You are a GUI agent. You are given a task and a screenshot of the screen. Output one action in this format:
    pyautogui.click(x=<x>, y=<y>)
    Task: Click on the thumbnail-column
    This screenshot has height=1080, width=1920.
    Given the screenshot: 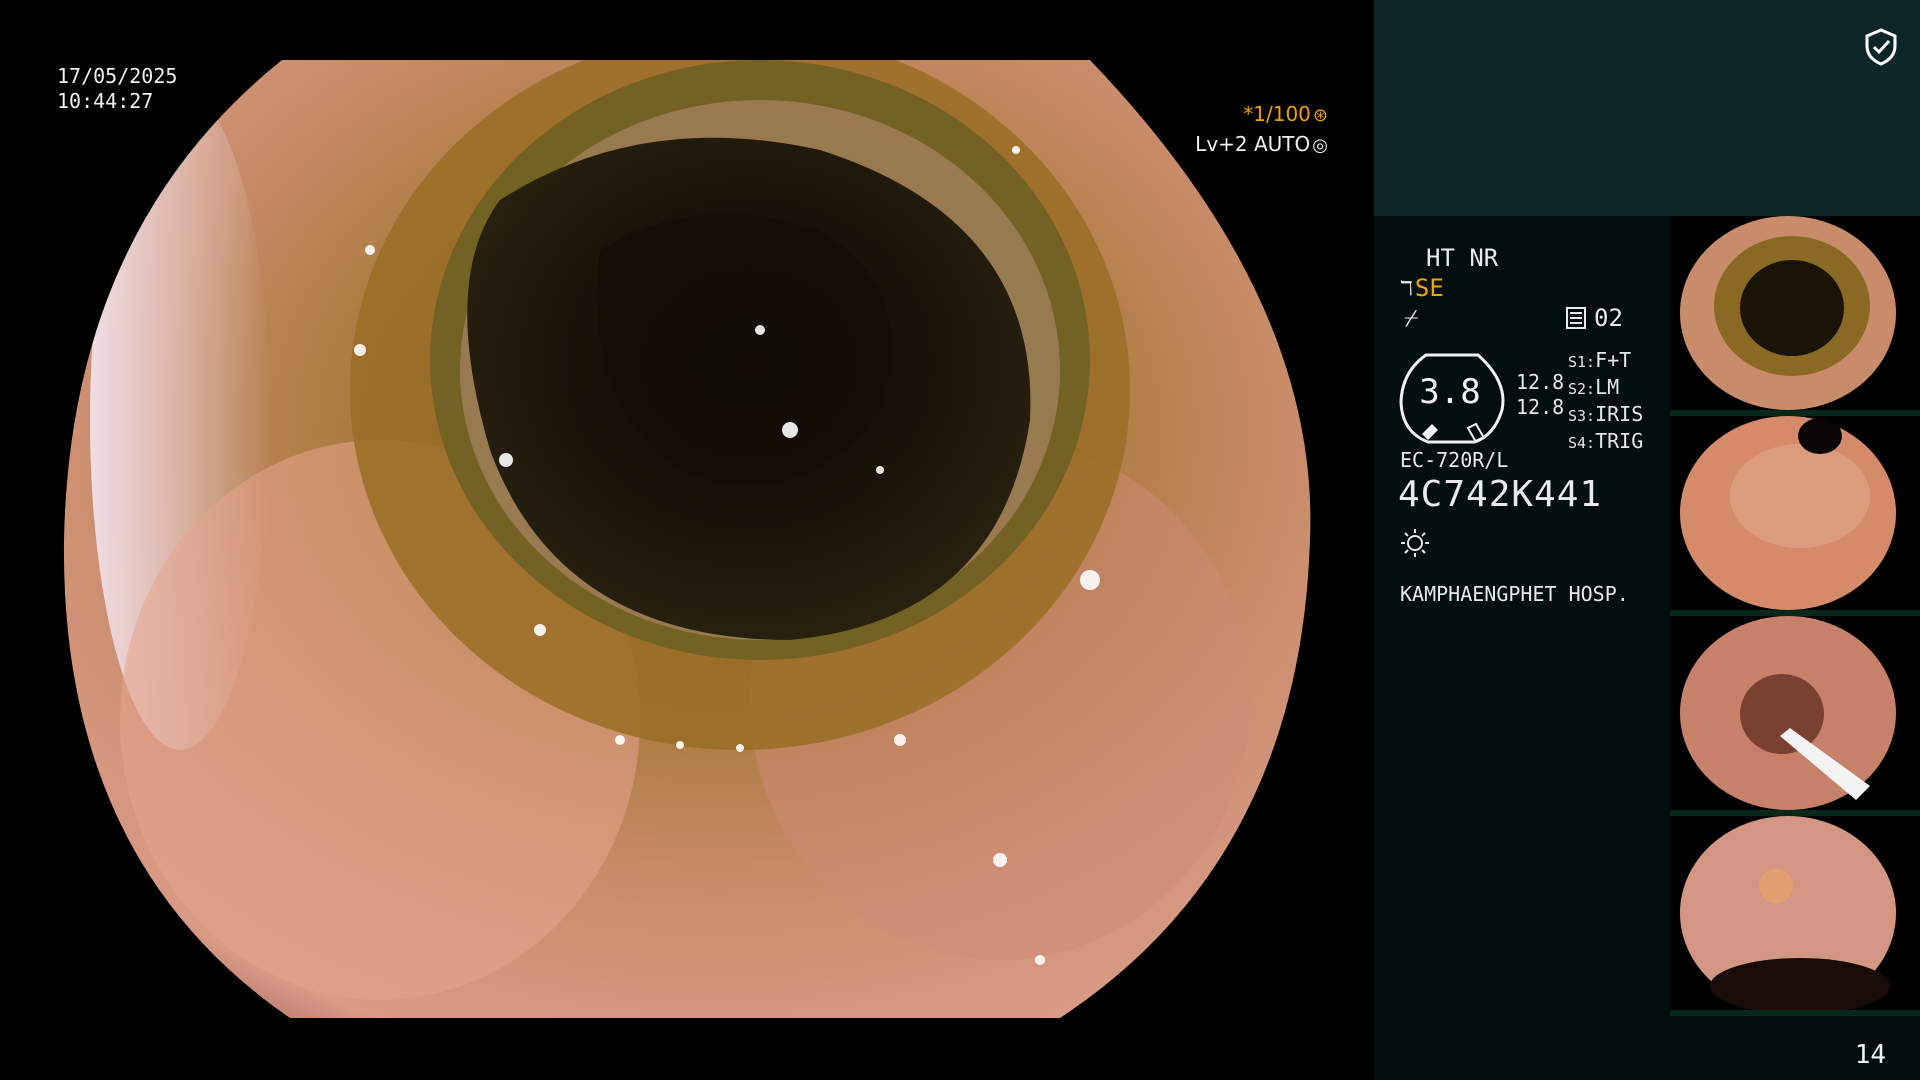 What is the action you would take?
    pyautogui.click(x=1795, y=616)
    